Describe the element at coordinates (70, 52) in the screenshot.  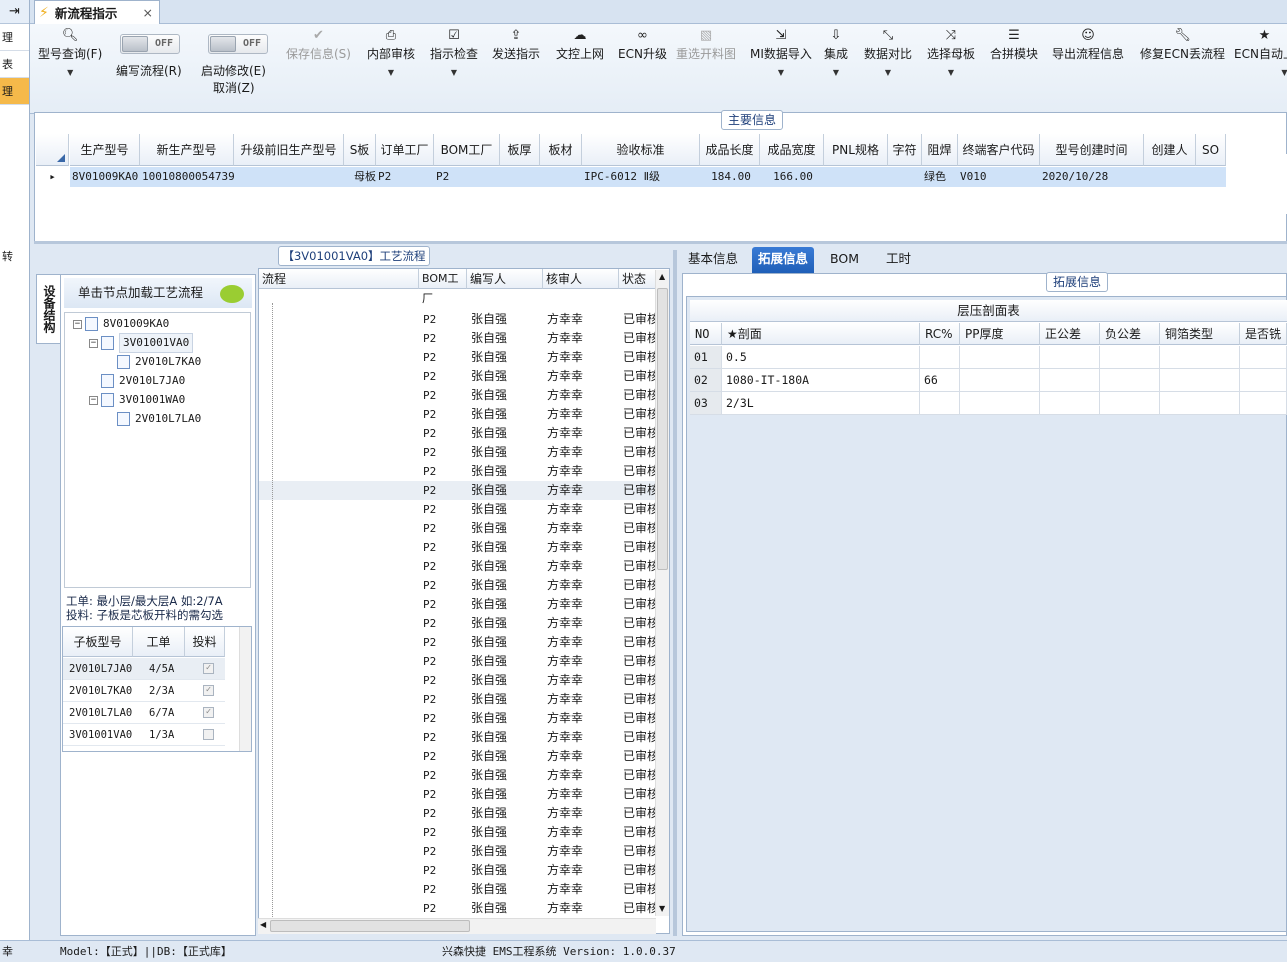
I see `model-query-button: 🔍︎ 型号查询(F) ▼` at that location.